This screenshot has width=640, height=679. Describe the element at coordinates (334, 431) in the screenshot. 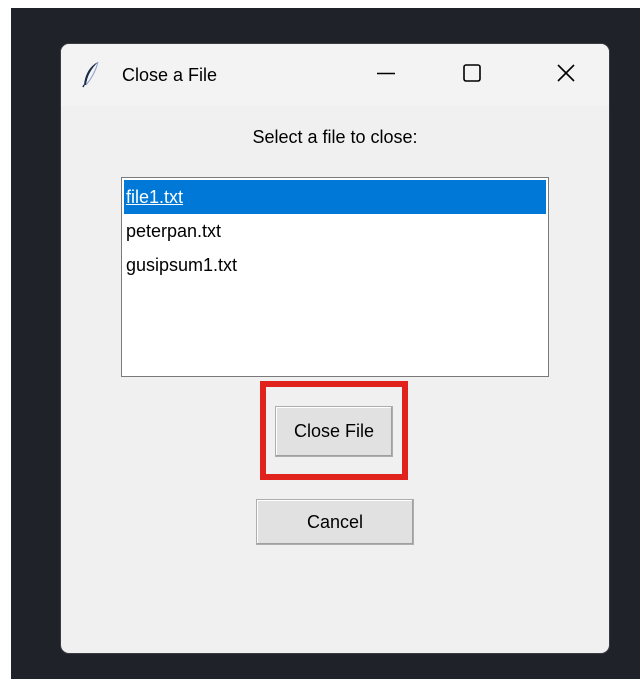

I see `close-file-button: Close File` at that location.